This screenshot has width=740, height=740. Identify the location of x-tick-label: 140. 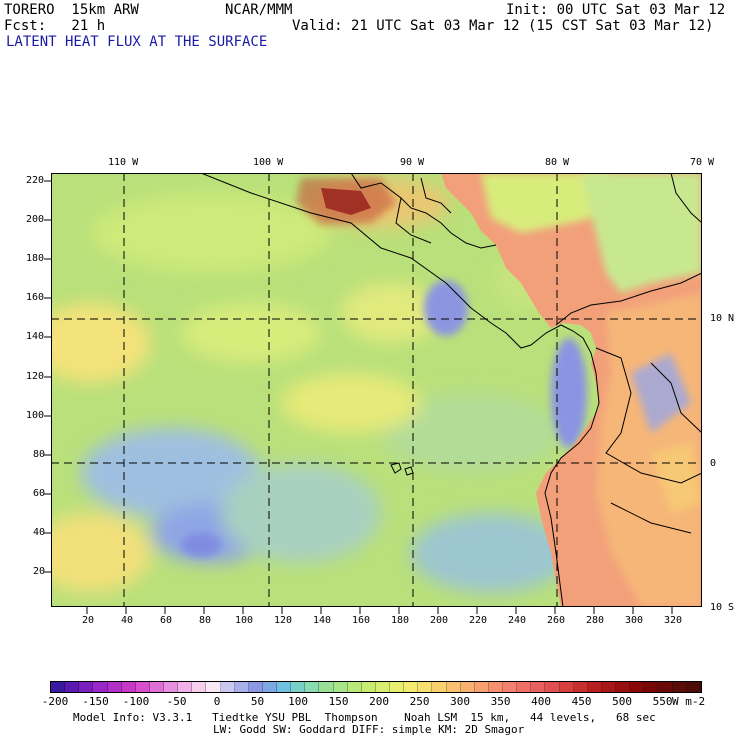
(322, 620).